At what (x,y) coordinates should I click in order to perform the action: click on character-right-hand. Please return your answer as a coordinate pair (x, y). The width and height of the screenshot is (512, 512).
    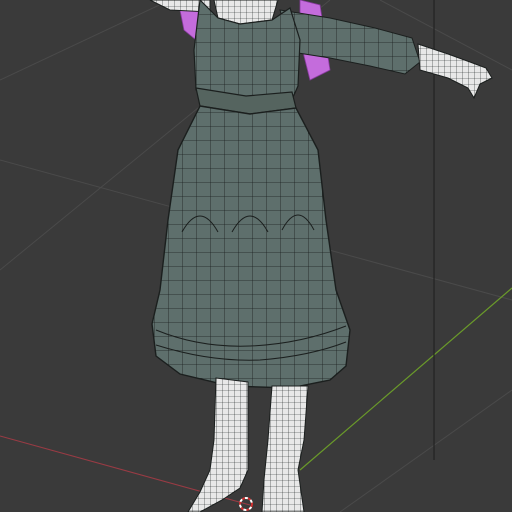
    Looking at the image, I should click on (455, 71).